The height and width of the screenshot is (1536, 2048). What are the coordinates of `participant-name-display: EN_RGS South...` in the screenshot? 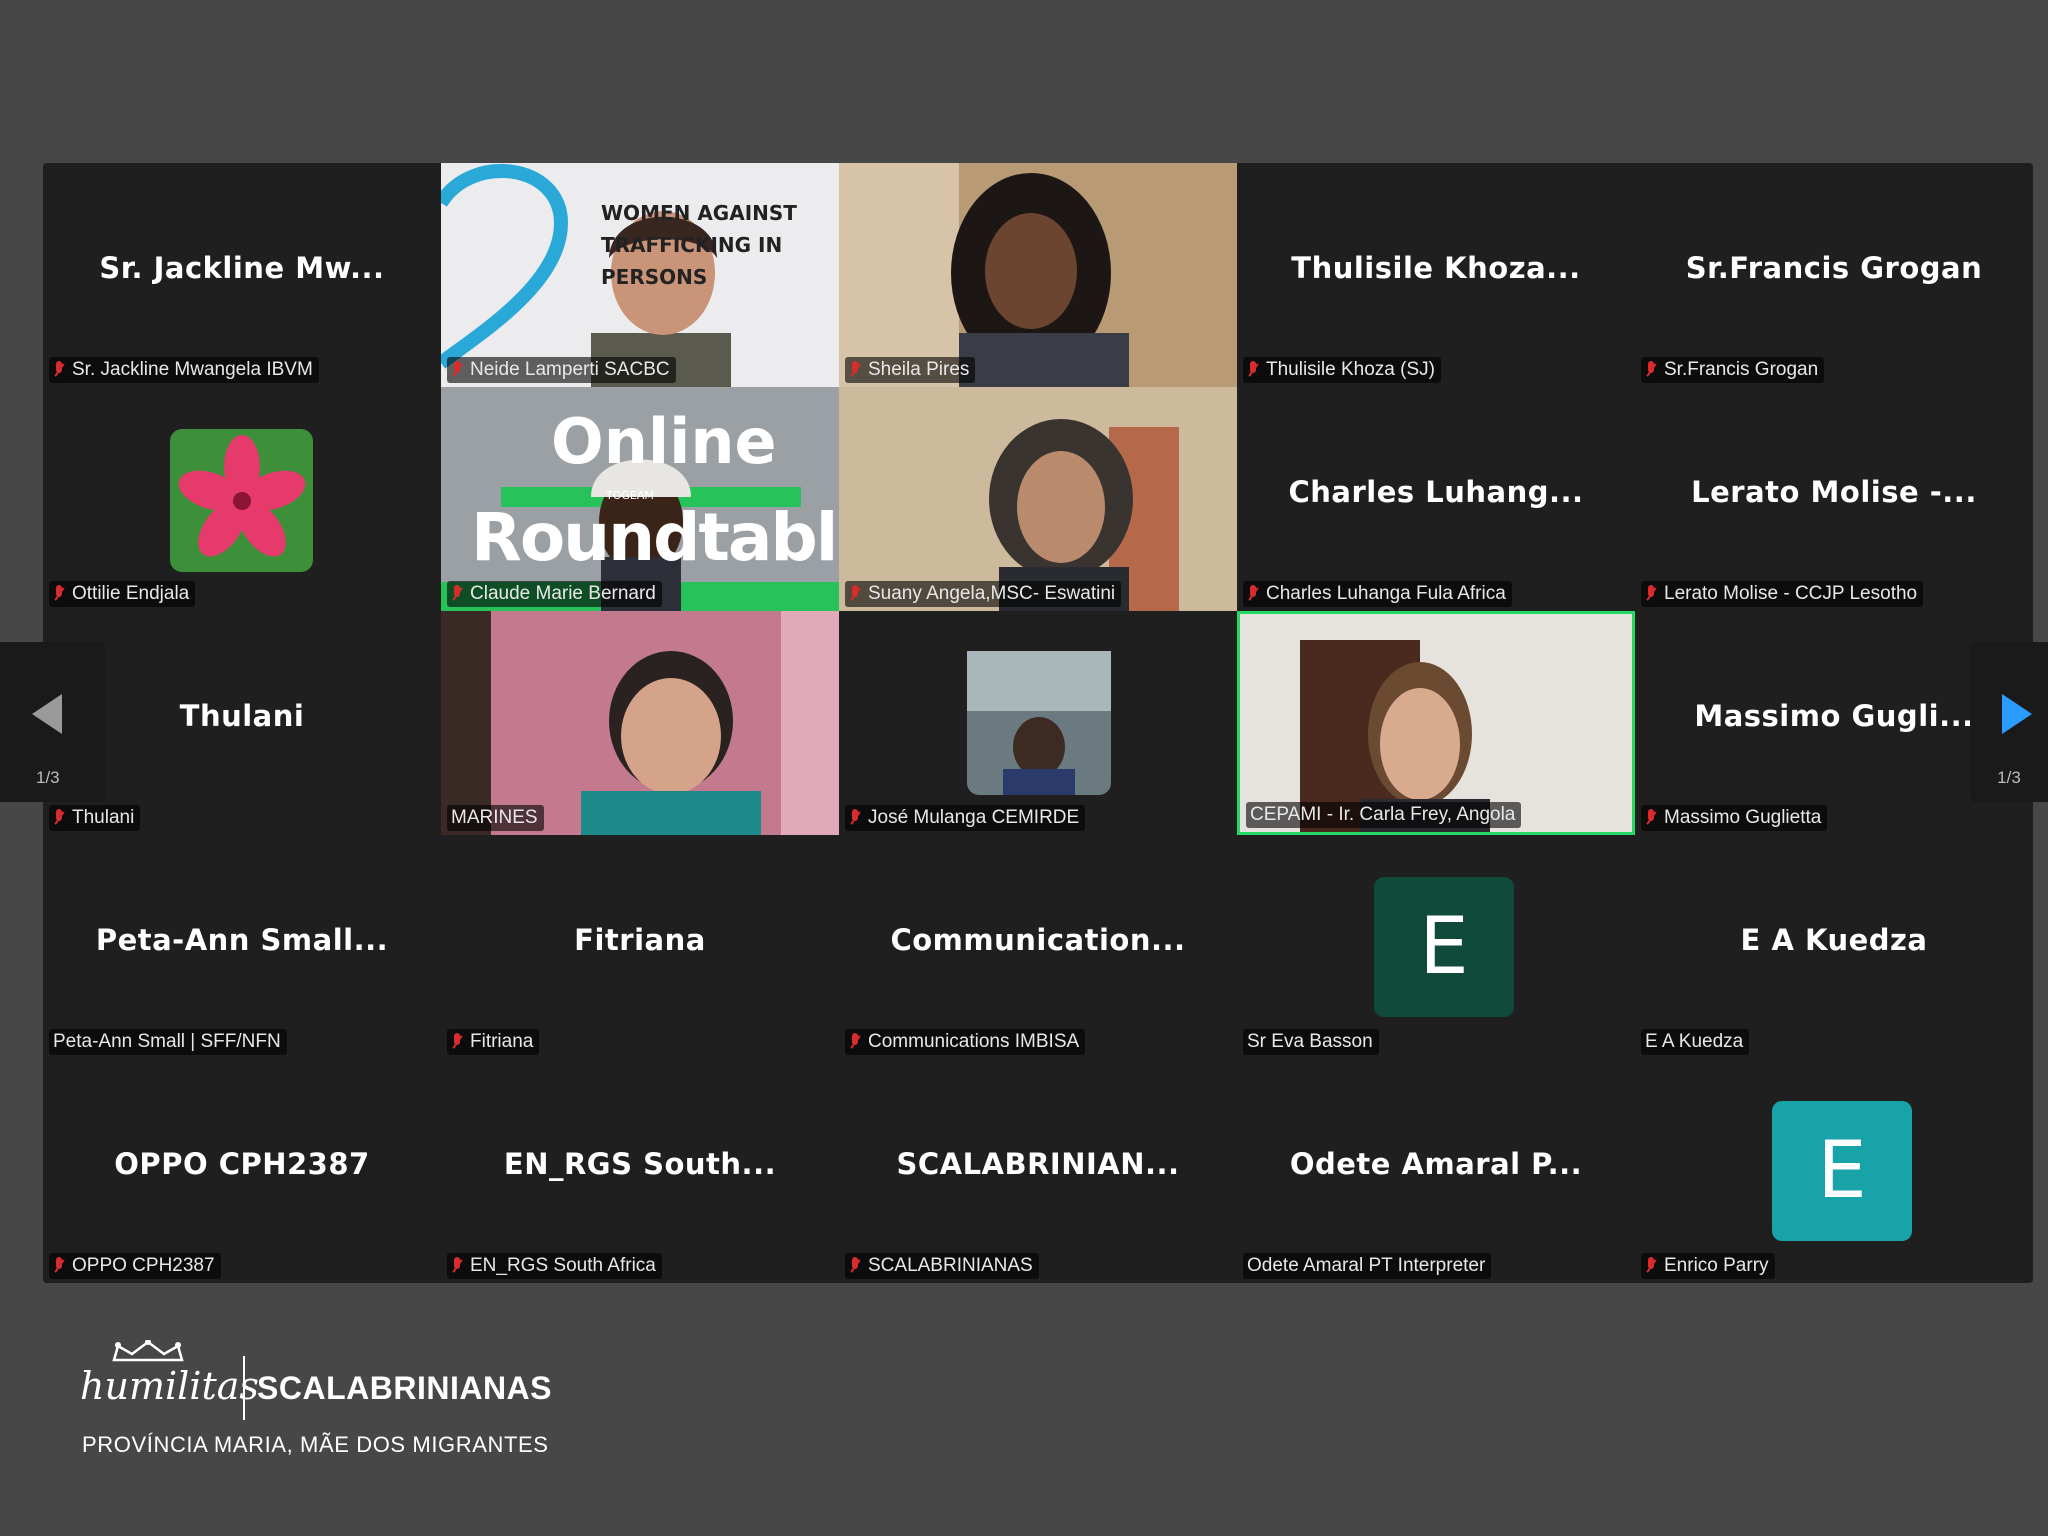 It's located at (640, 1164).